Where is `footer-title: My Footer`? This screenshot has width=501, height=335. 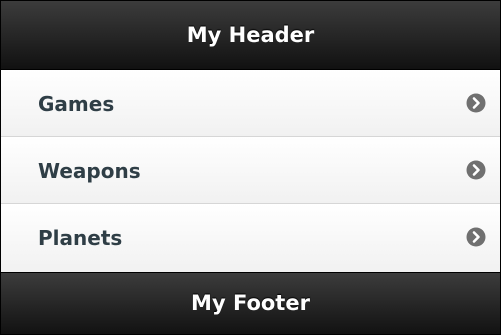 footer-title: My Footer is located at coordinates (250, 303).